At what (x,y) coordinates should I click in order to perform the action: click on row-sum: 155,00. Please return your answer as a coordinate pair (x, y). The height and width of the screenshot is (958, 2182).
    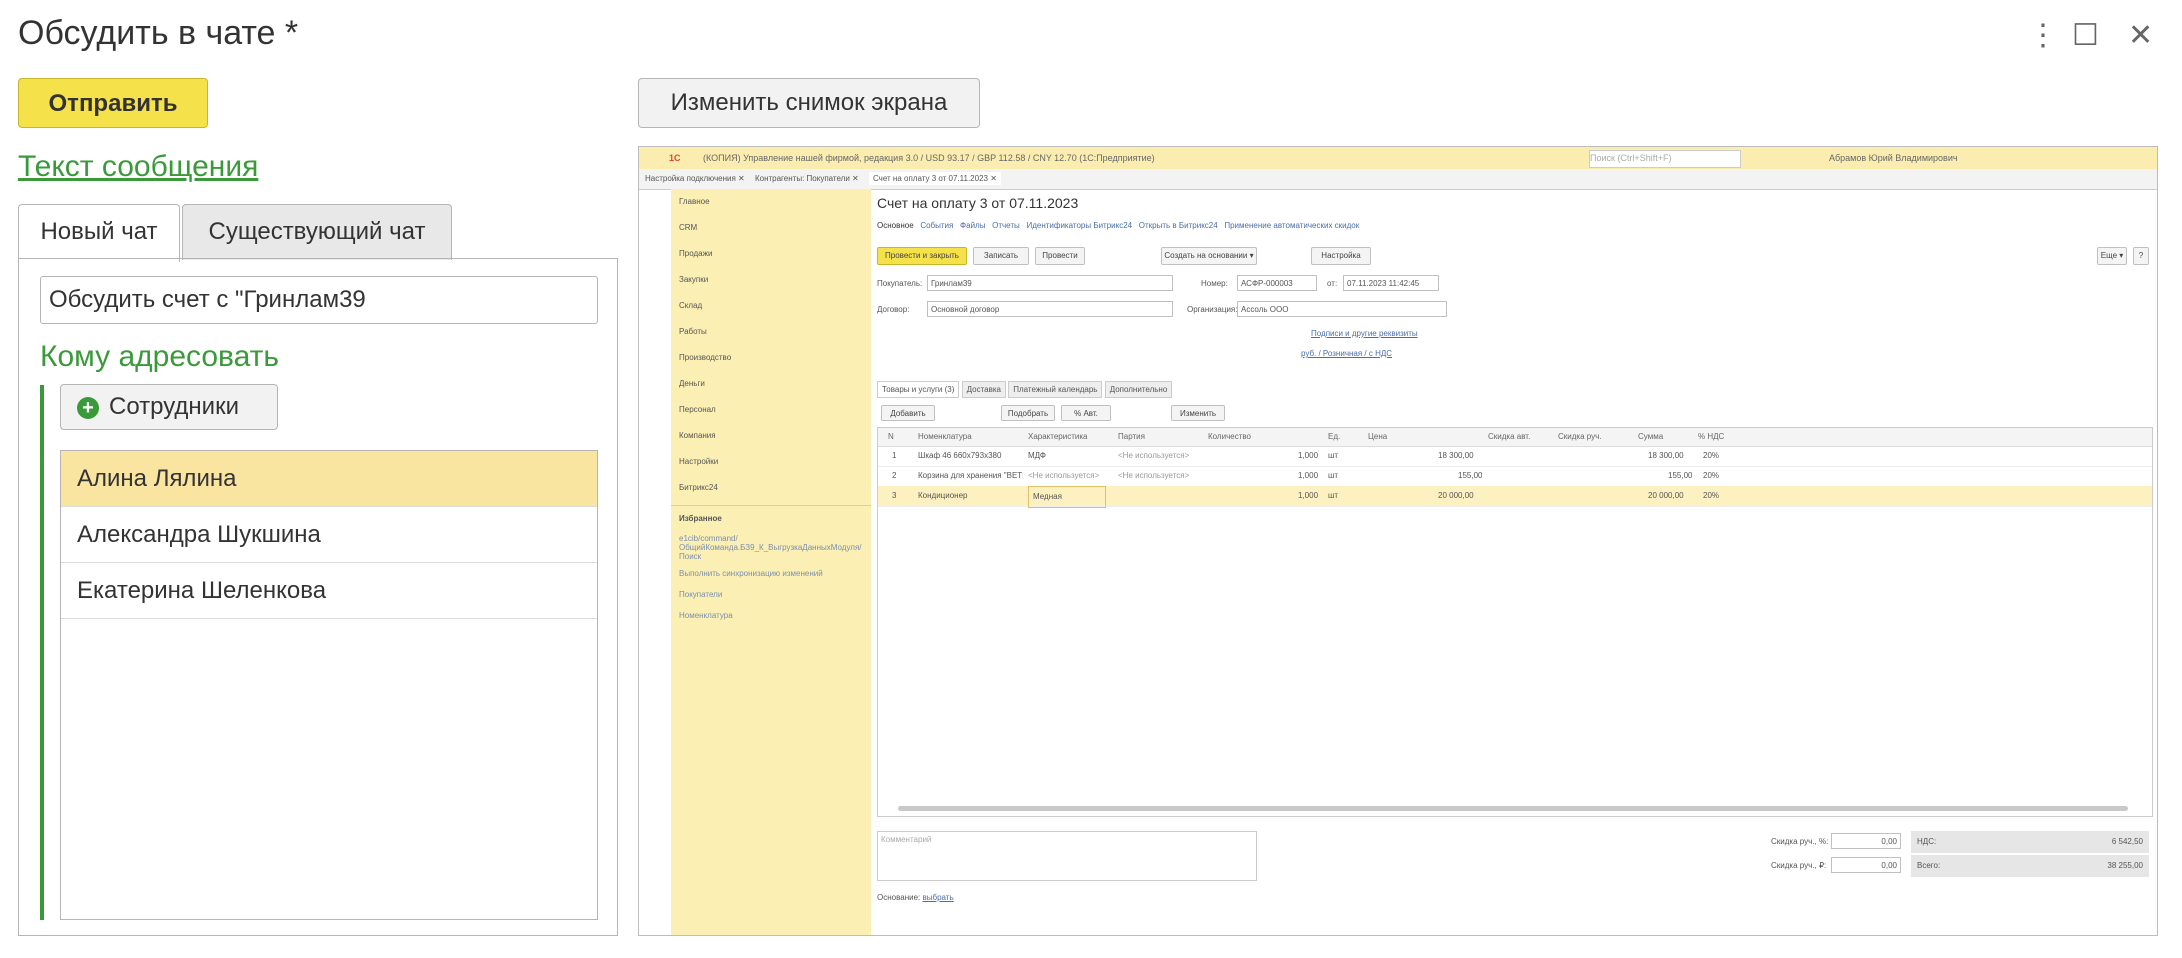
    Looking at the image, I should click on (1680, 475).